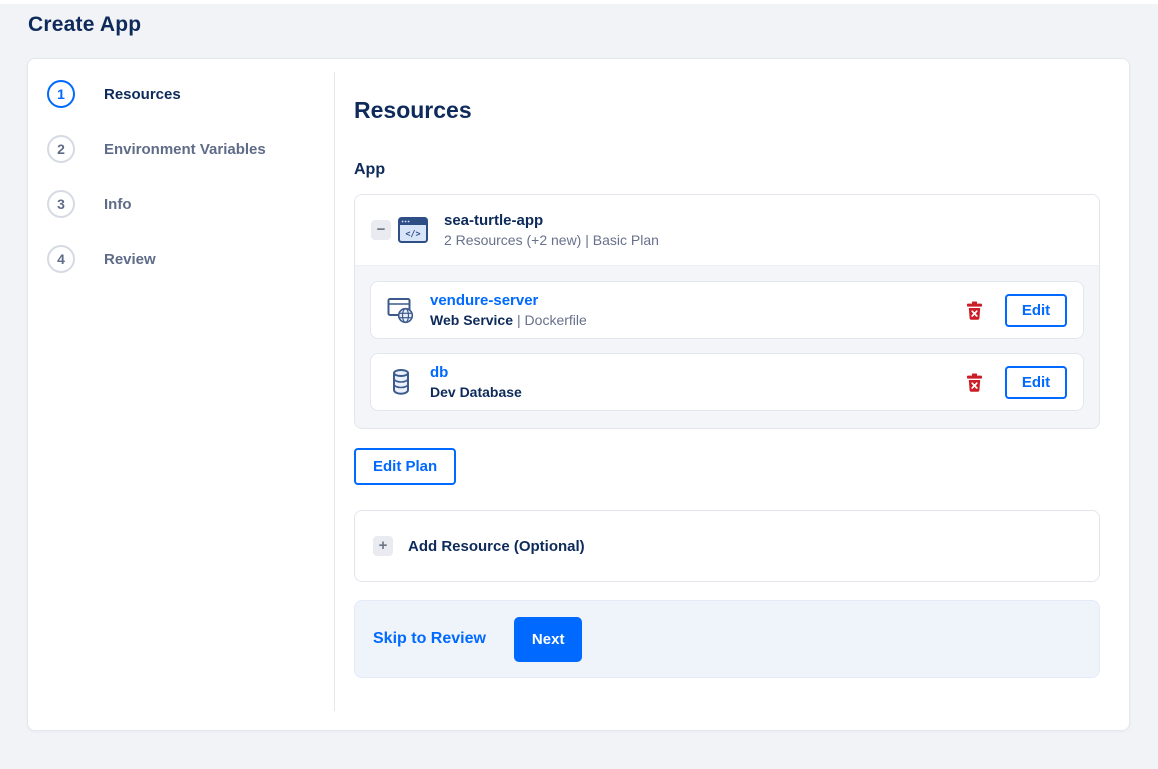 This screenshot has width=1158, height=769. What do you see at coordinates (190, 259) in the screenshot?
I see `step-review: 4 Review` at bounding box center [190, 259].